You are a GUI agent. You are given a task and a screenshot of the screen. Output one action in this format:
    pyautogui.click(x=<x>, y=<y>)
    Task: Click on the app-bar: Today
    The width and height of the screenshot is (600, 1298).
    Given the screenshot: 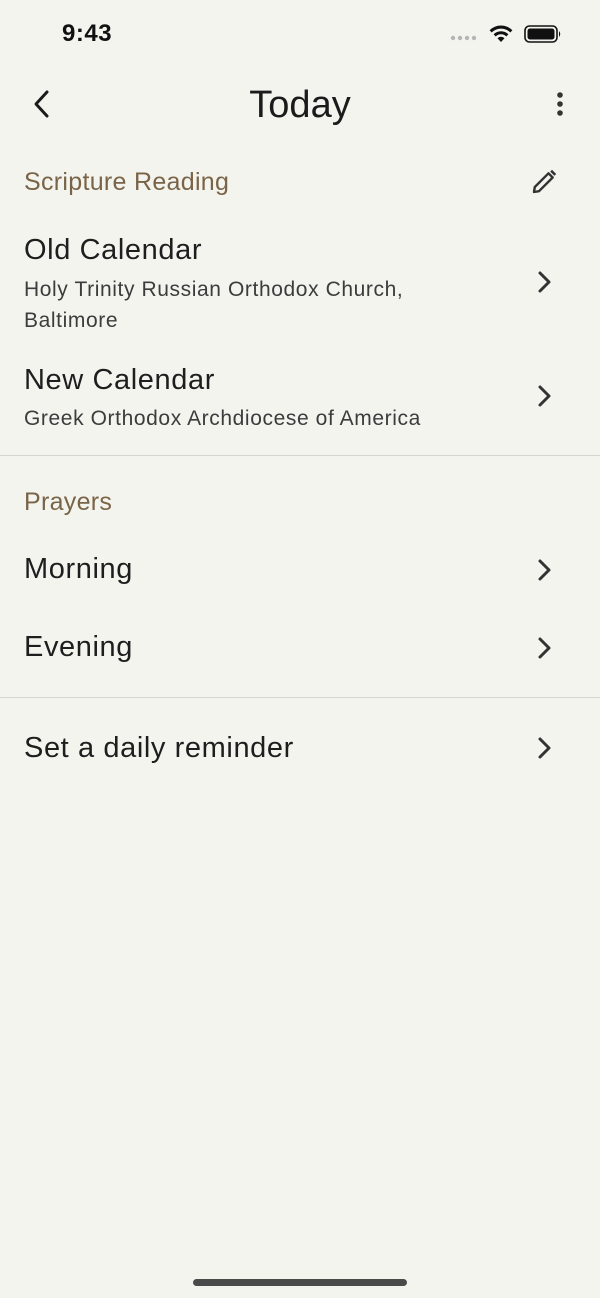 What is the action you would take?
    pyautogui.click(x=300, y=106)
    